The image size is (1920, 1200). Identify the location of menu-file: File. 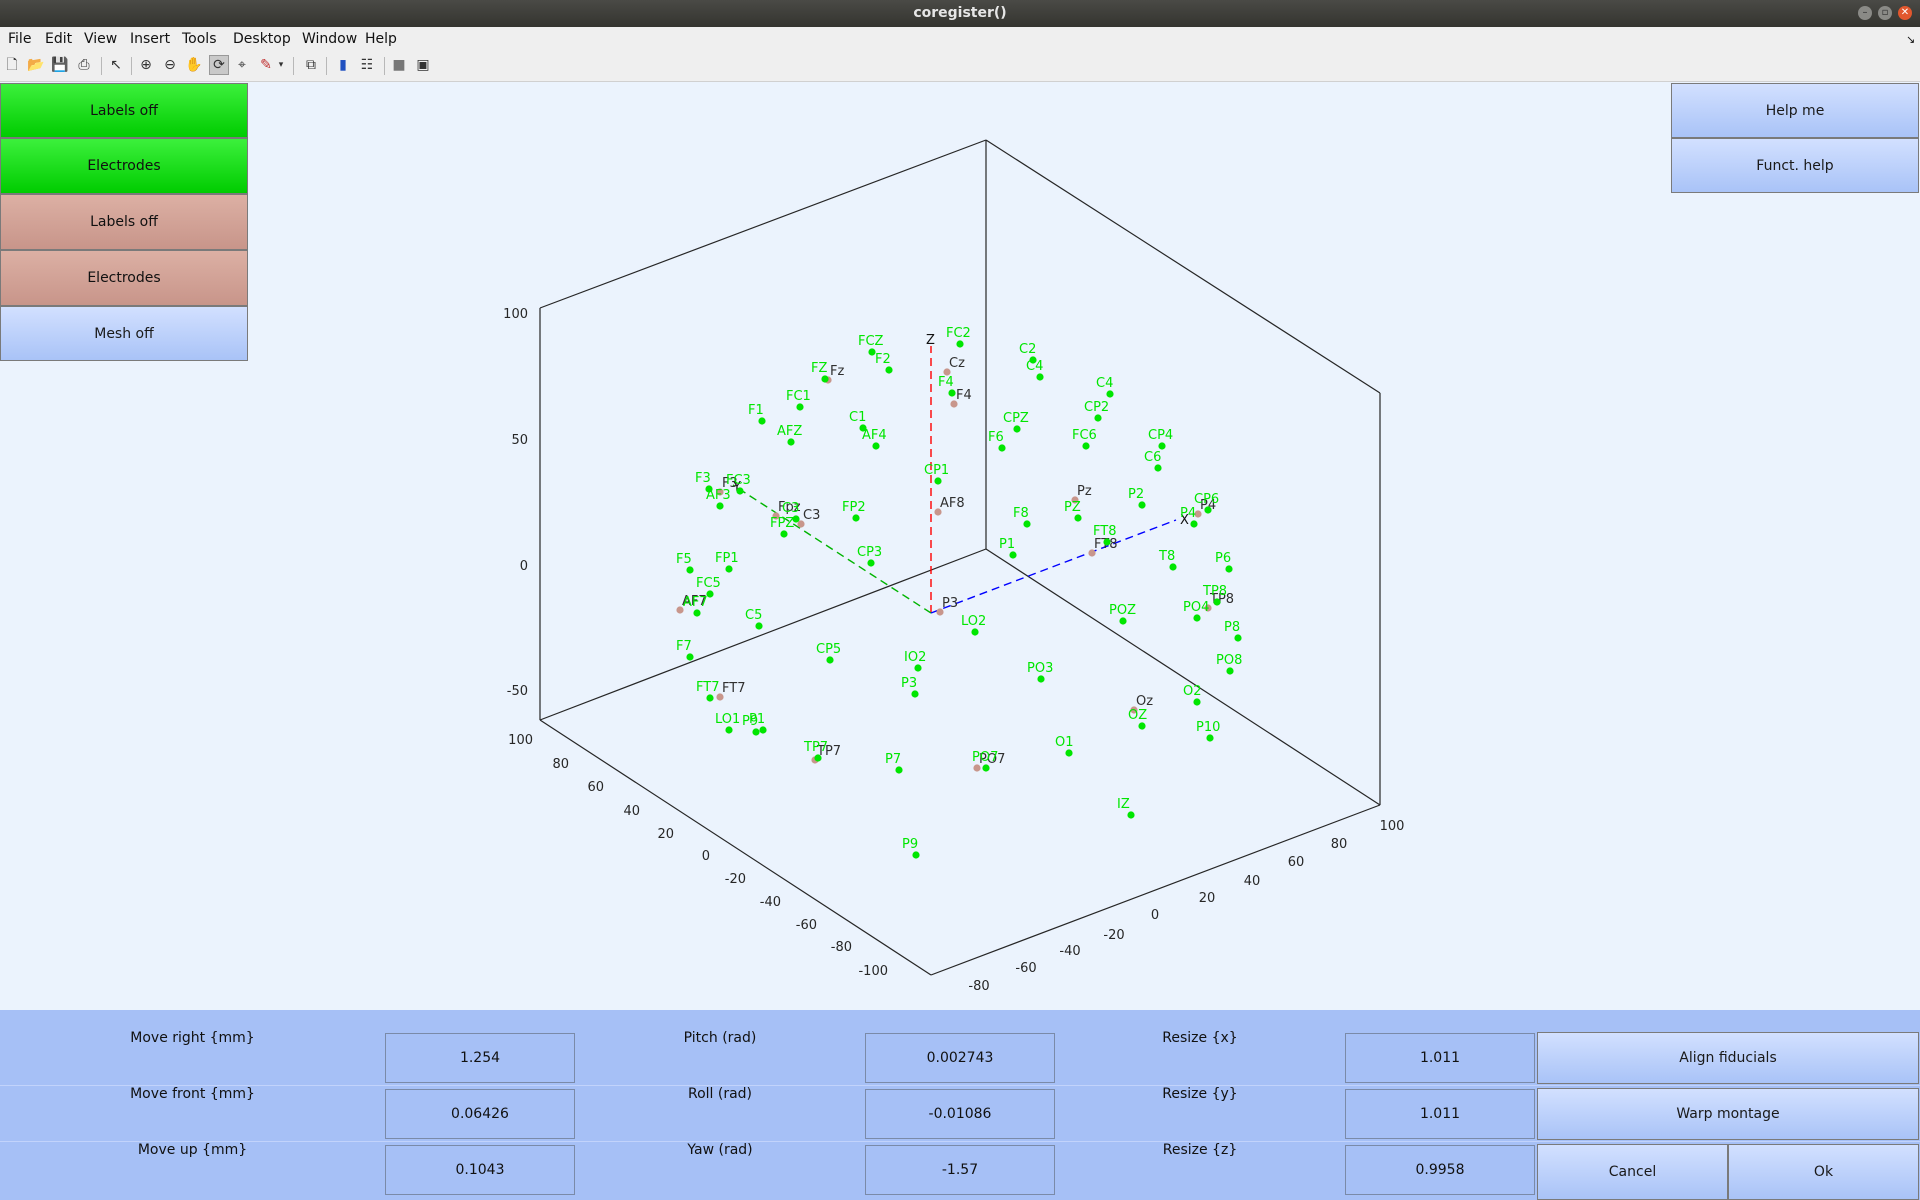
(19, 39).